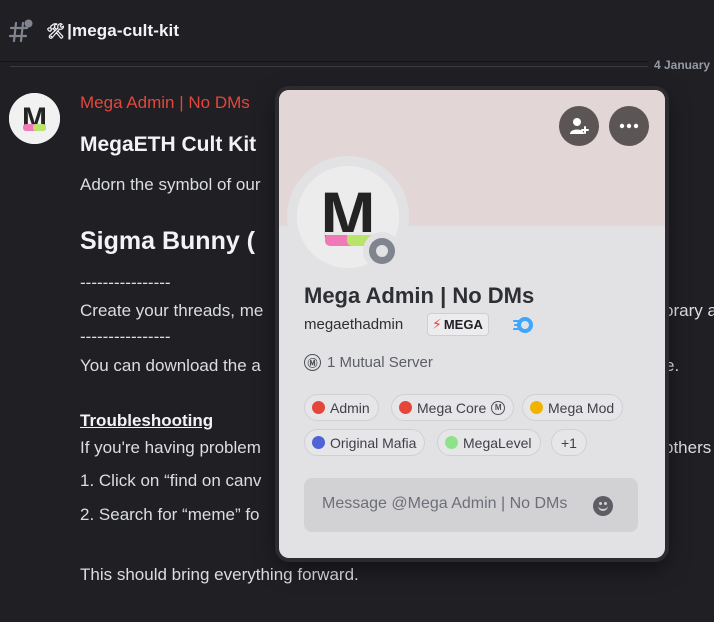 Image resolution: width=714 pixels, height=622 pixels. Describe the element at coordinates (581, 407) in the screenshot. I see `role-label: Mega Mod` at that location.